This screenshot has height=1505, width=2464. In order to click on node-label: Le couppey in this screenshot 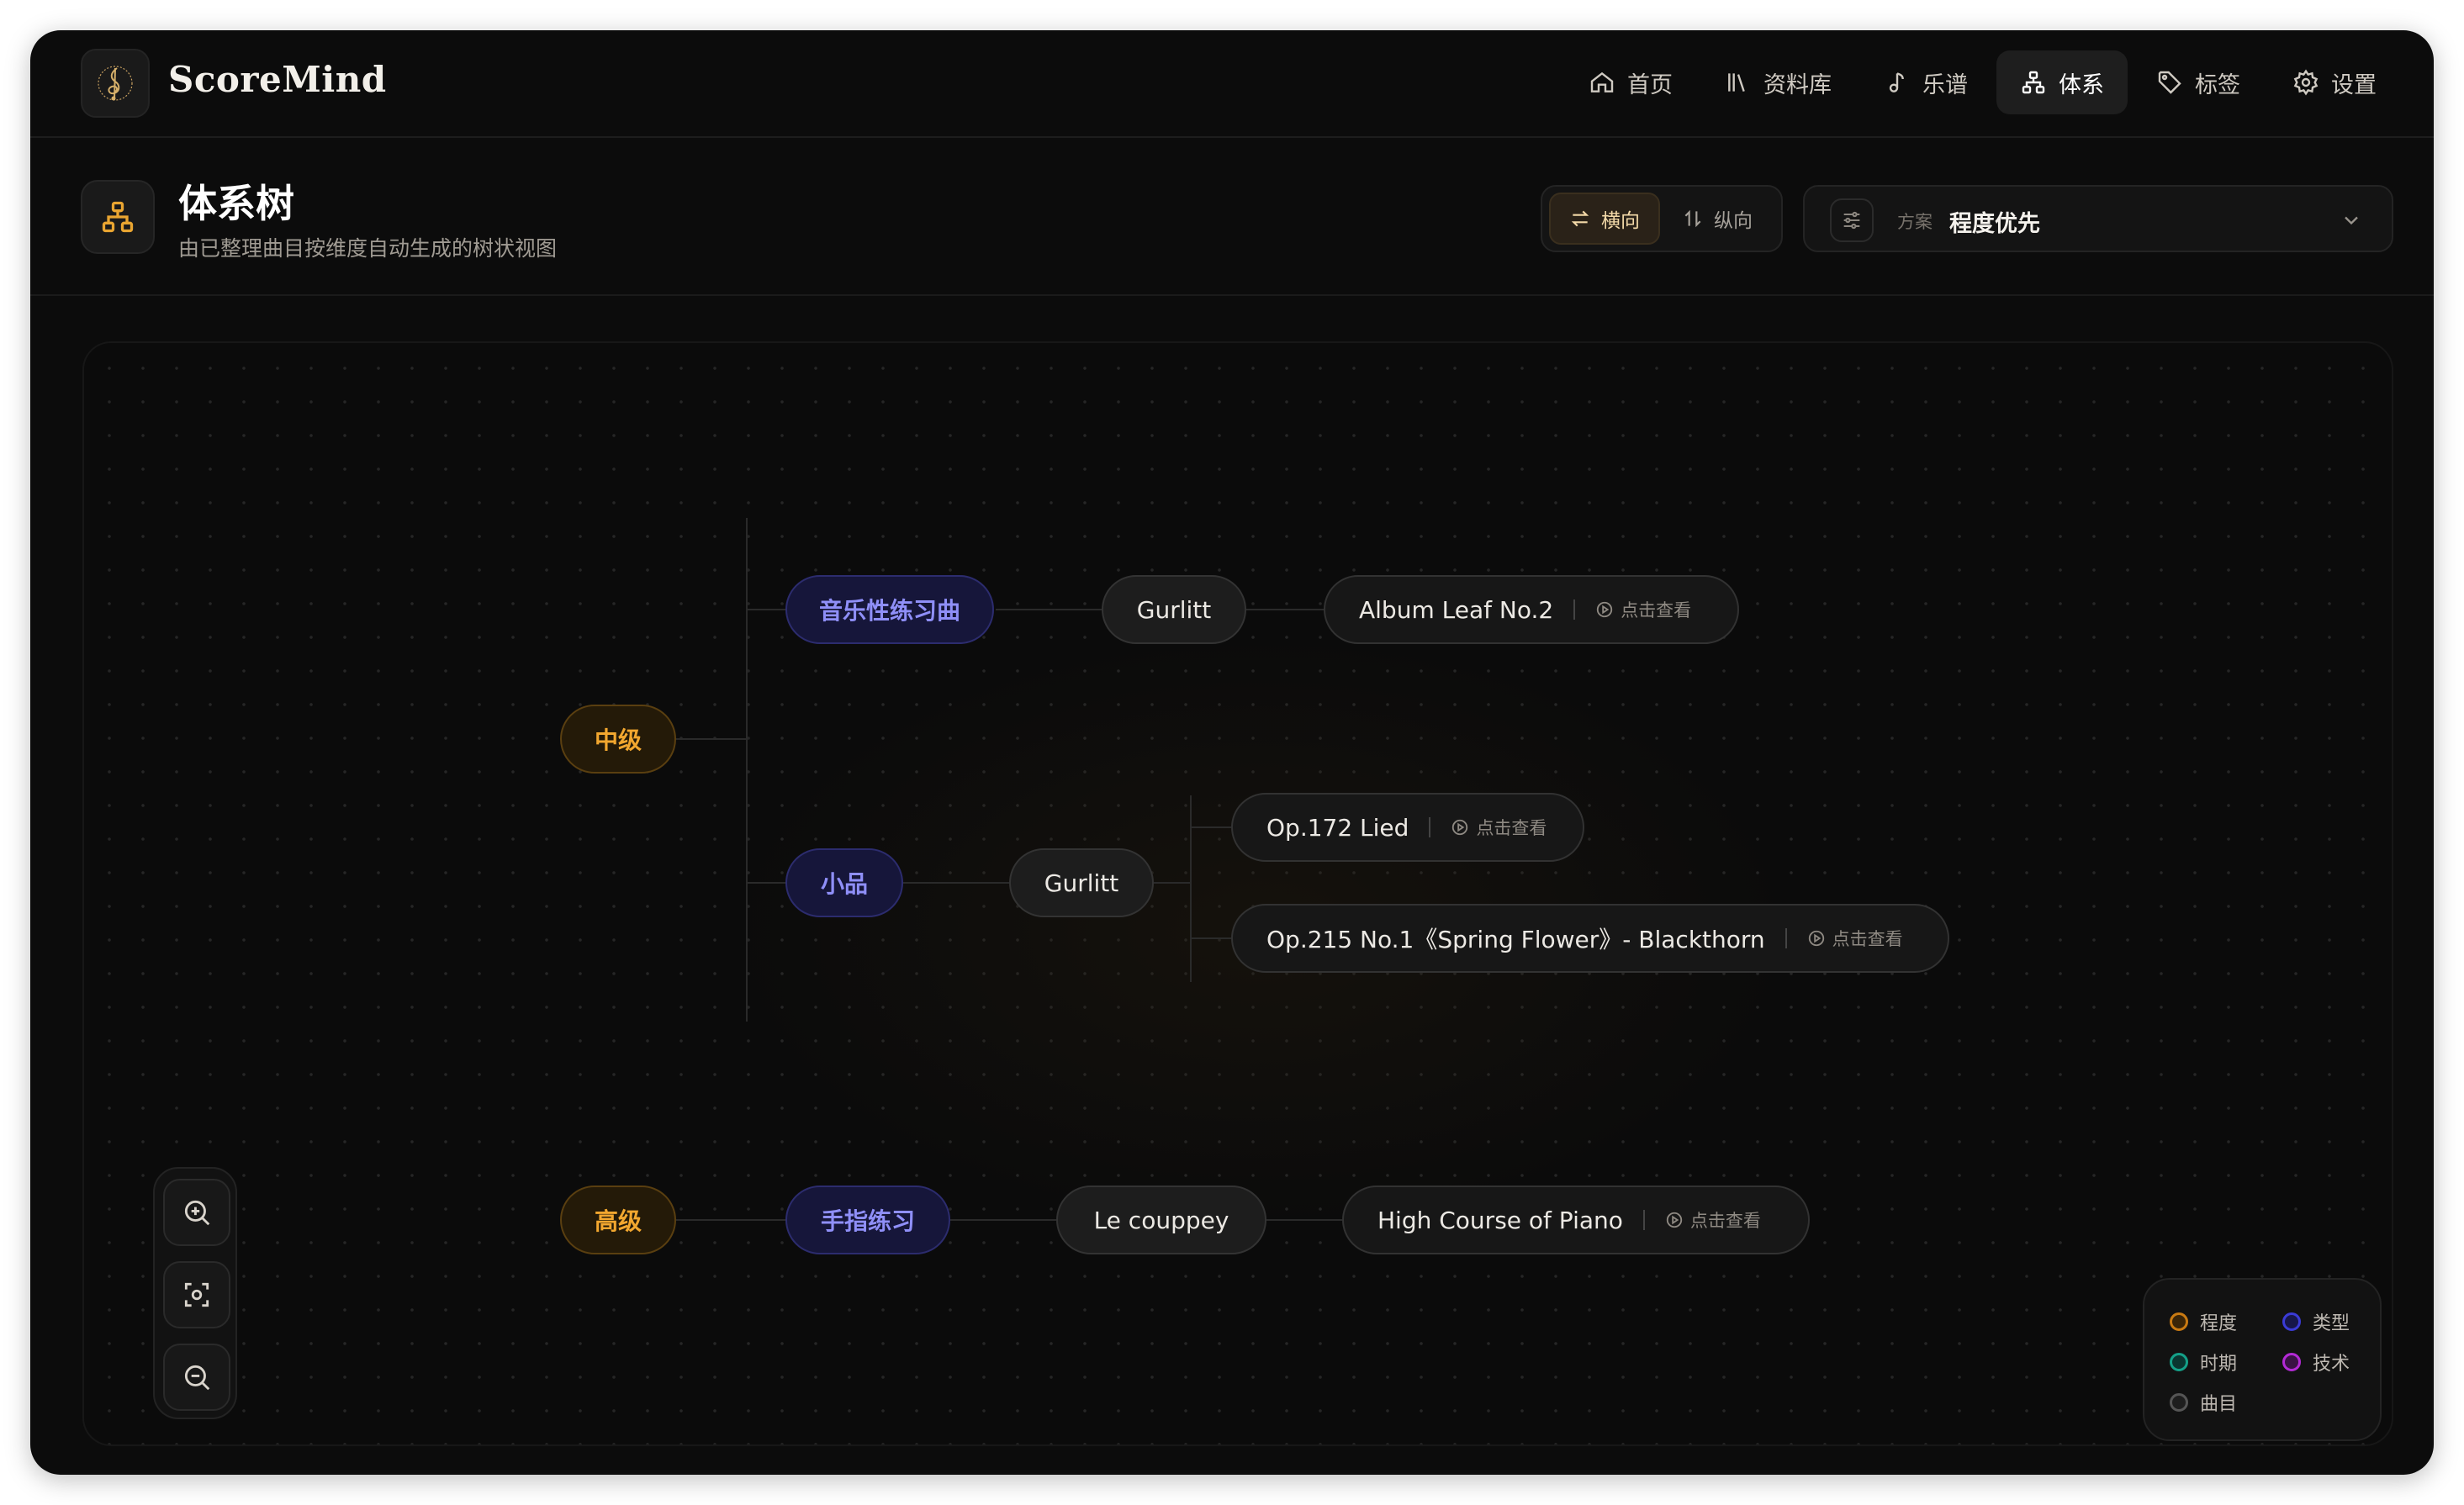, I will do `click(1161, 1220)`.